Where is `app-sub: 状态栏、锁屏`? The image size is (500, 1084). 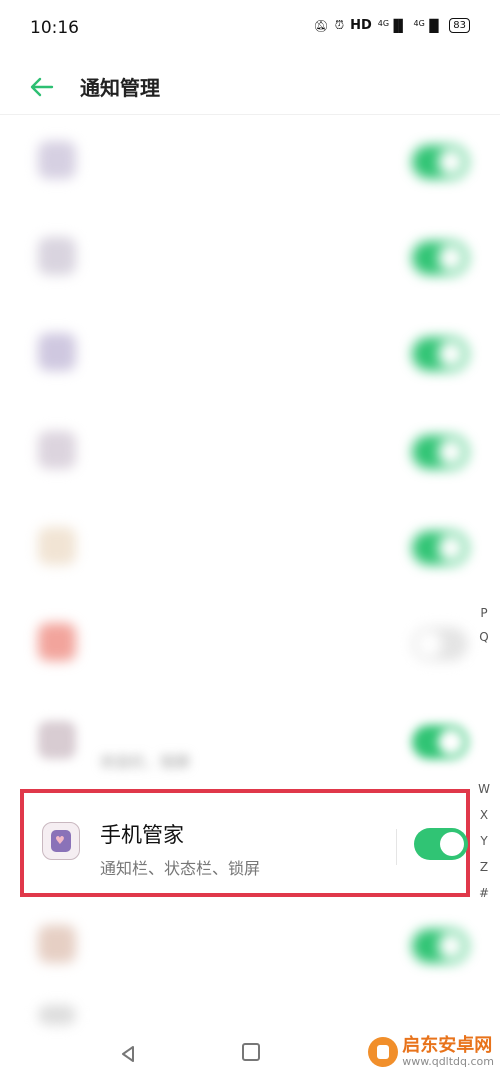 app-sub: 状态栏、锁屏 is located at coordinates (145, 762).